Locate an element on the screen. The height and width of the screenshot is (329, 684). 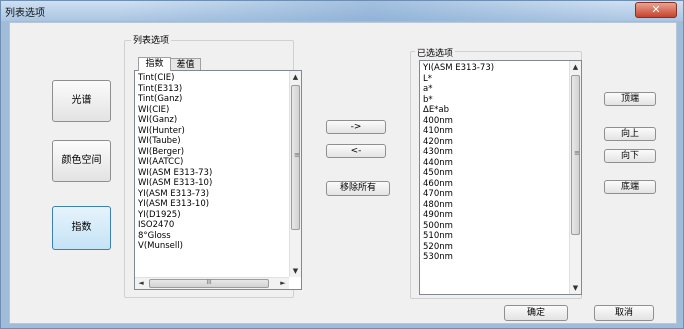
remove-selected-button: <- is located at coordinates (356, 151).